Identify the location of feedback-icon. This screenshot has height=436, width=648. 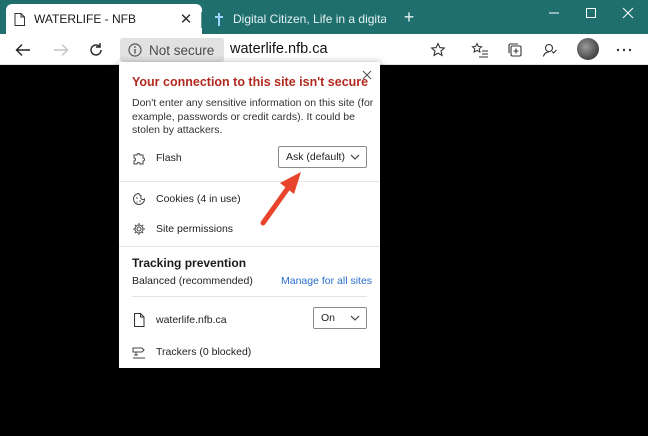
(549, 50).